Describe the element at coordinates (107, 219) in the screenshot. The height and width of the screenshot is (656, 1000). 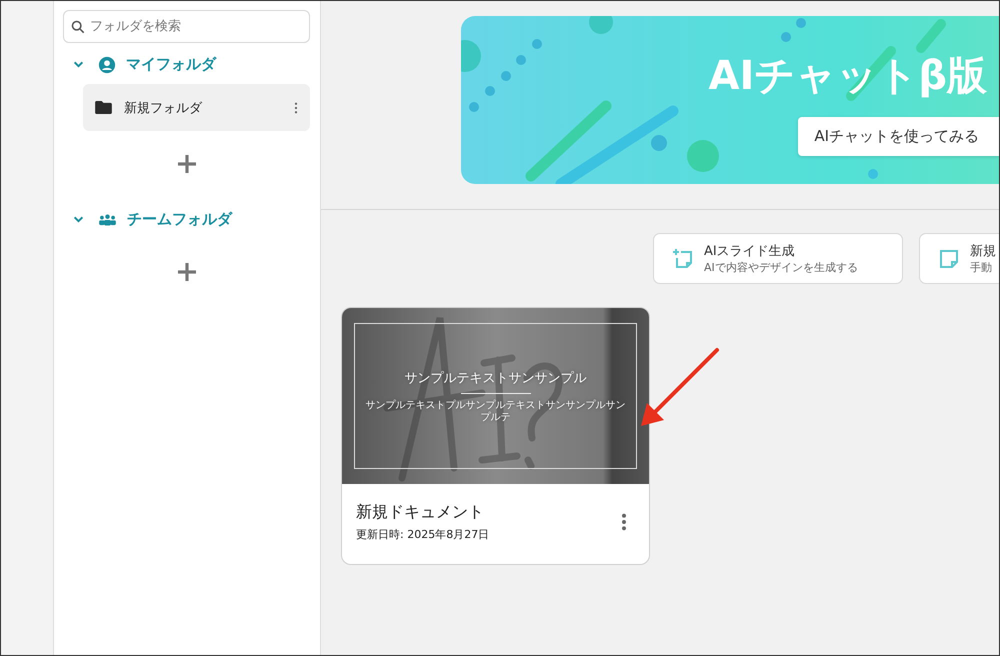
I see `group-icon` at that location.